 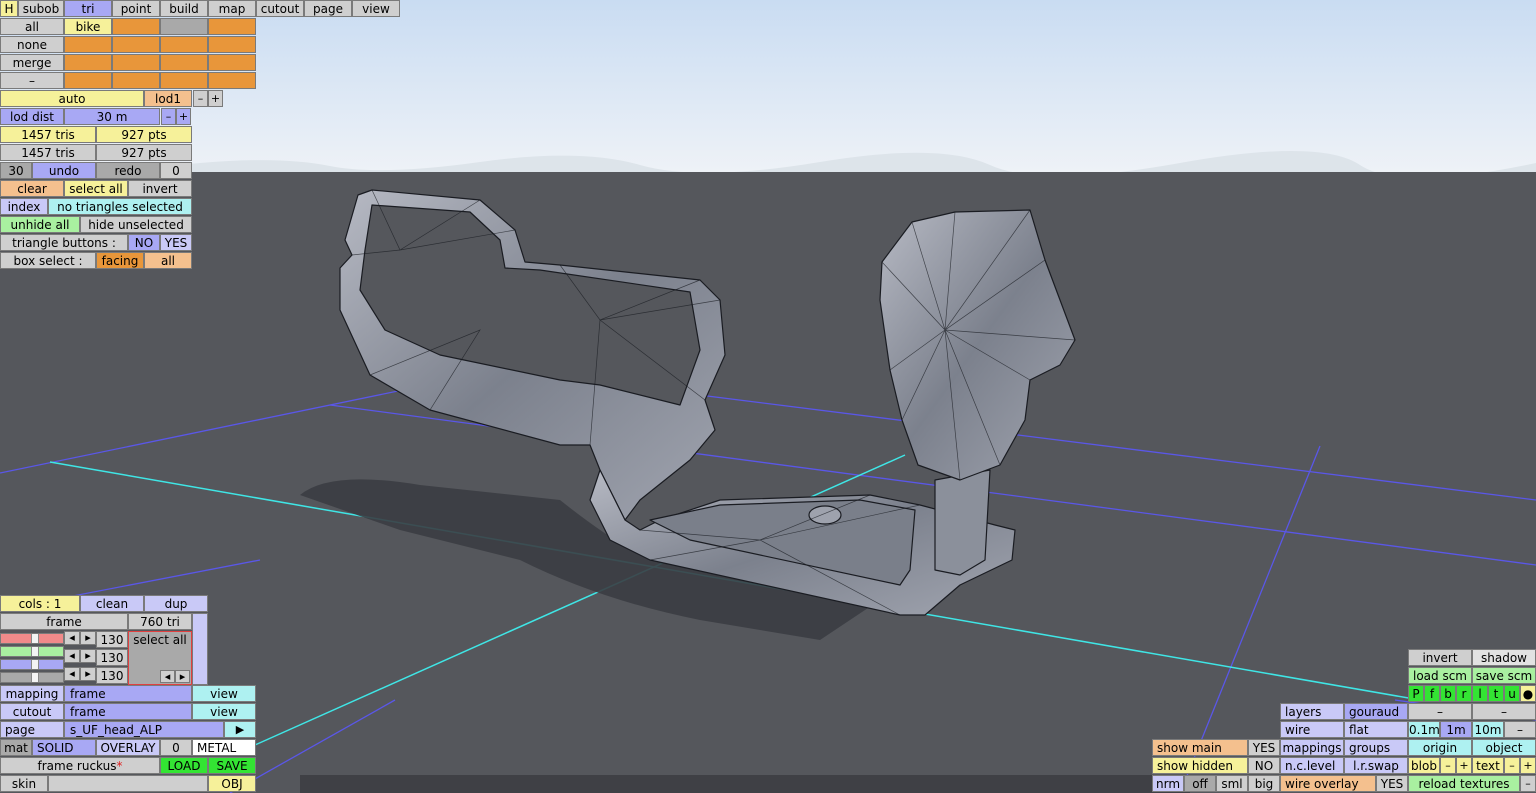 I want to click on mat-number: 0, so click(x=176, y=747).